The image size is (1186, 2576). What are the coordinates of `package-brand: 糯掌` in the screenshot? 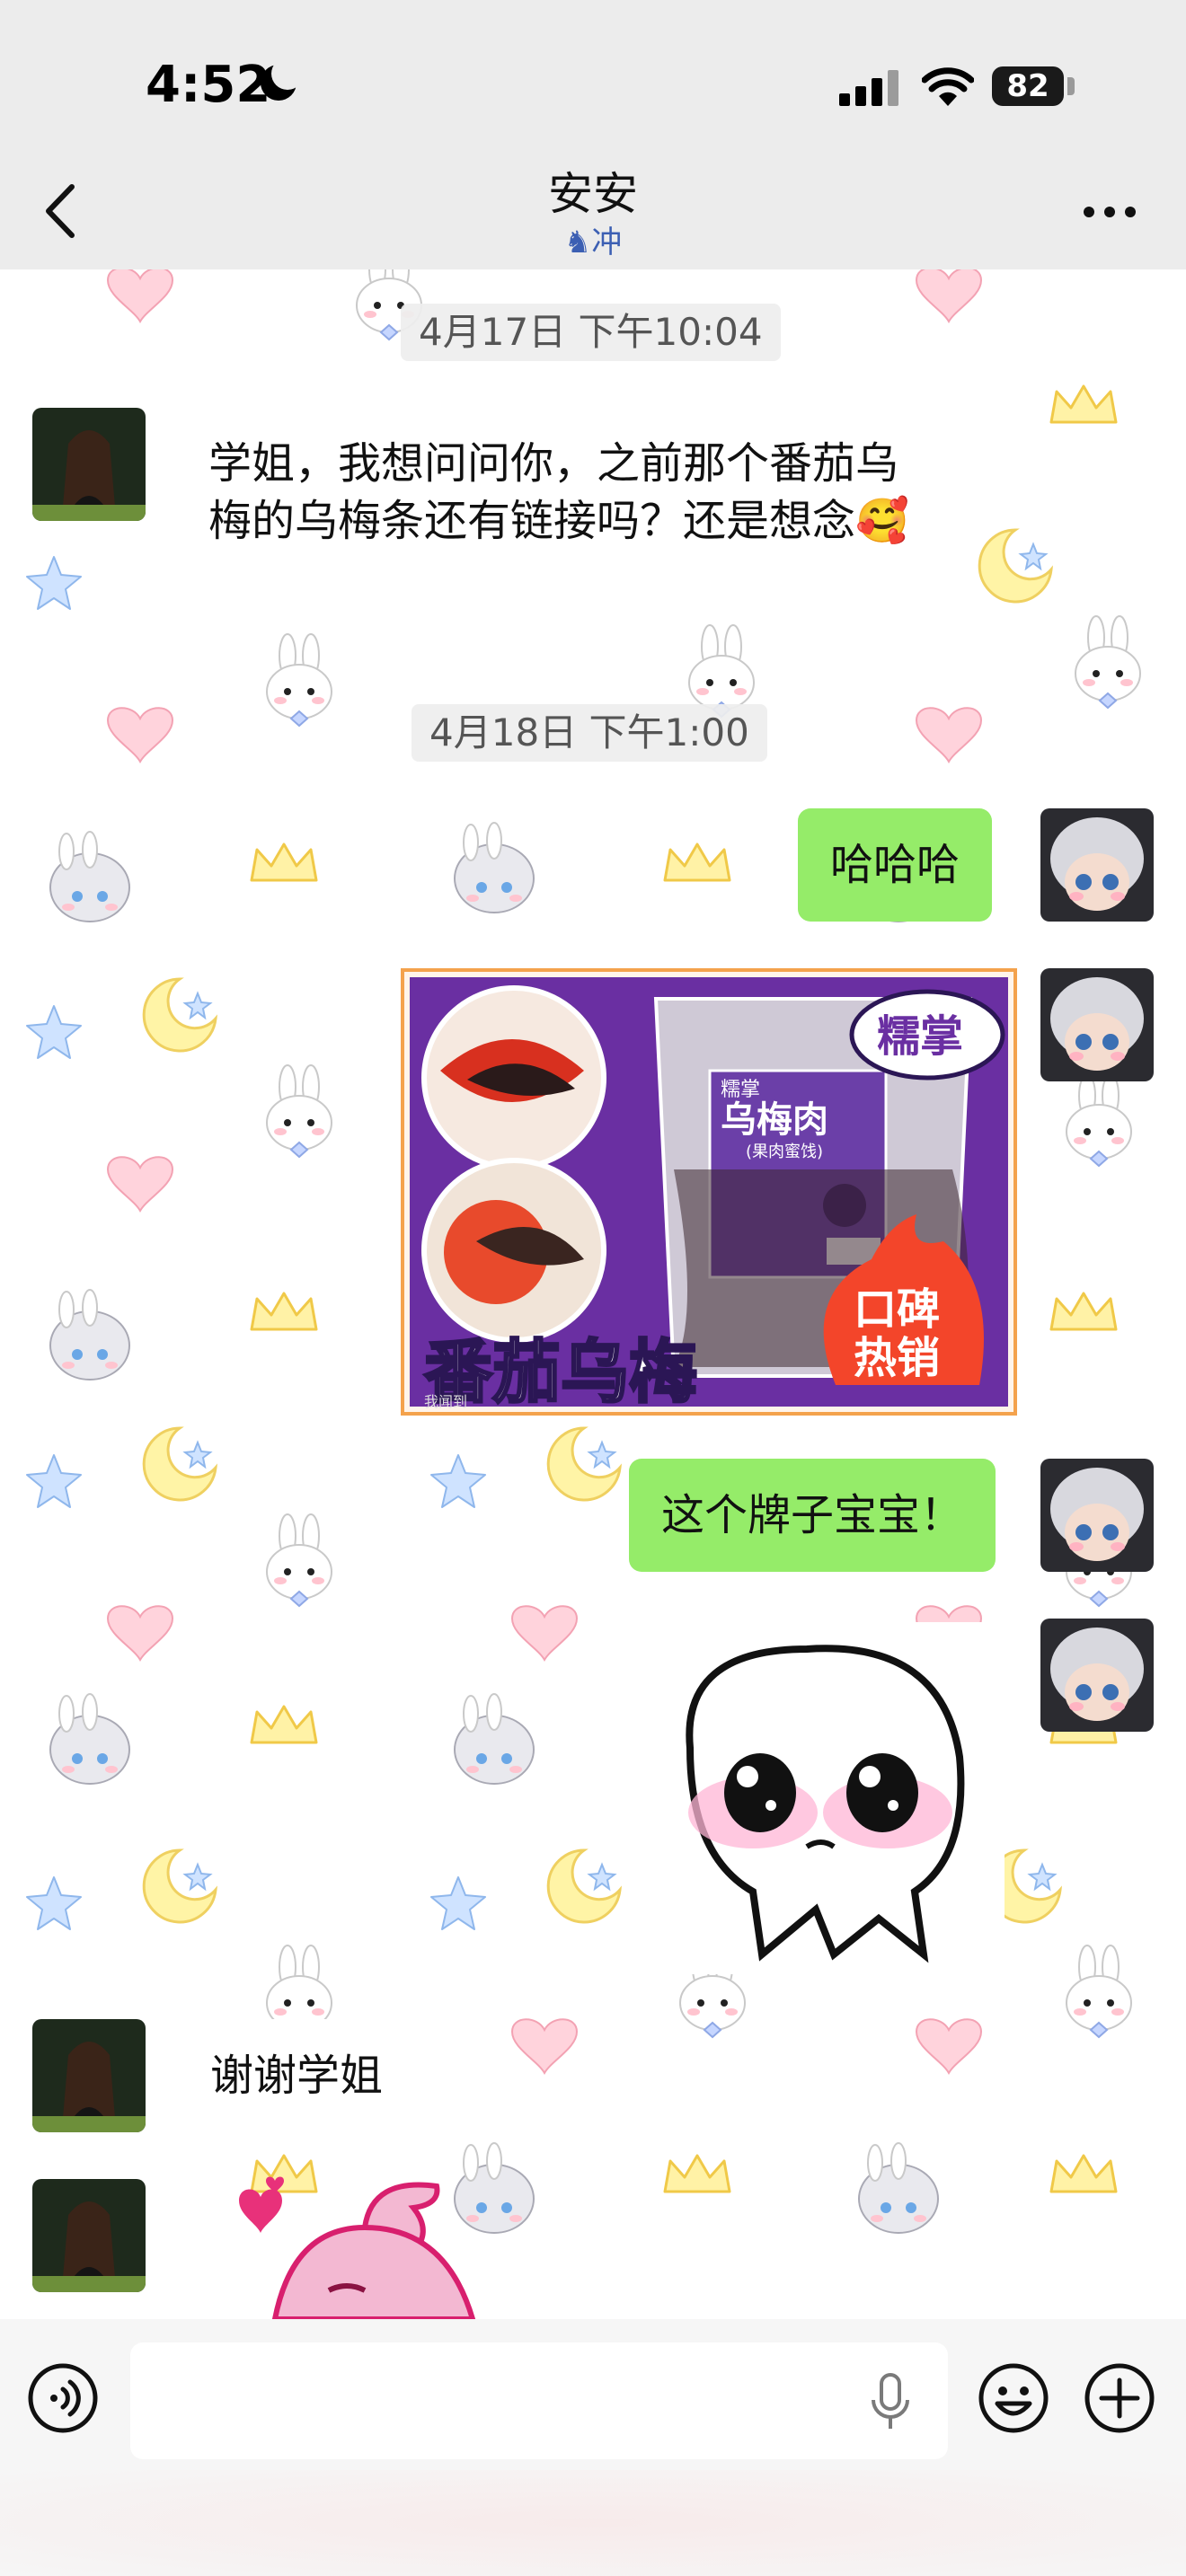 It's located at (740, 1090).